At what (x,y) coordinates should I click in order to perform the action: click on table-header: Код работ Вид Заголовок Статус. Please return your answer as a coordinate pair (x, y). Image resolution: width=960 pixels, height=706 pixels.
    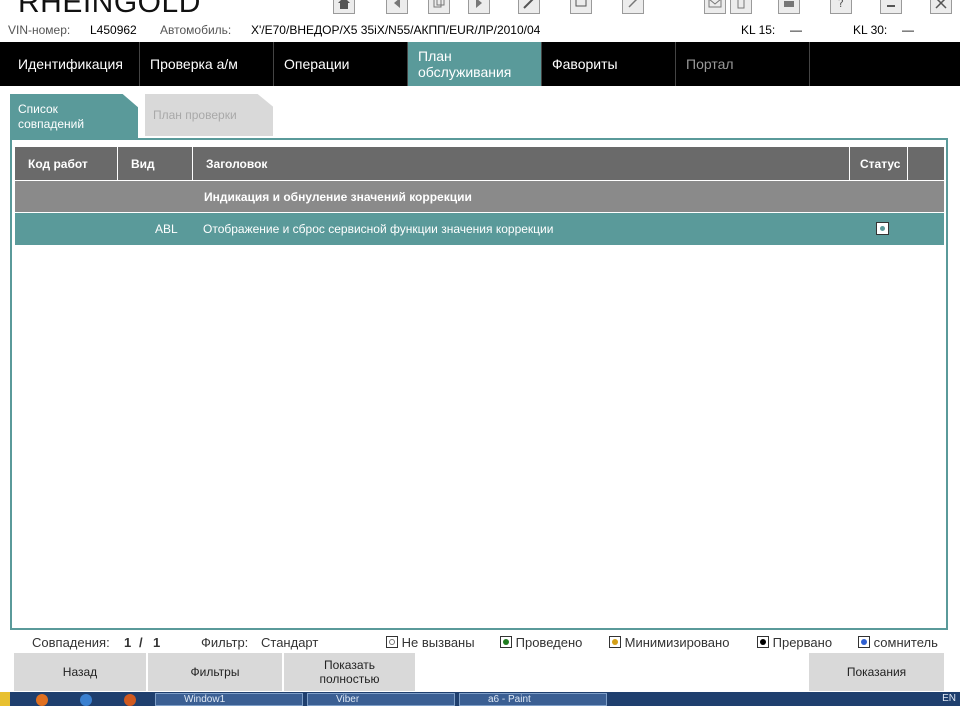
    Looking at the image, I should click on (479, 163).